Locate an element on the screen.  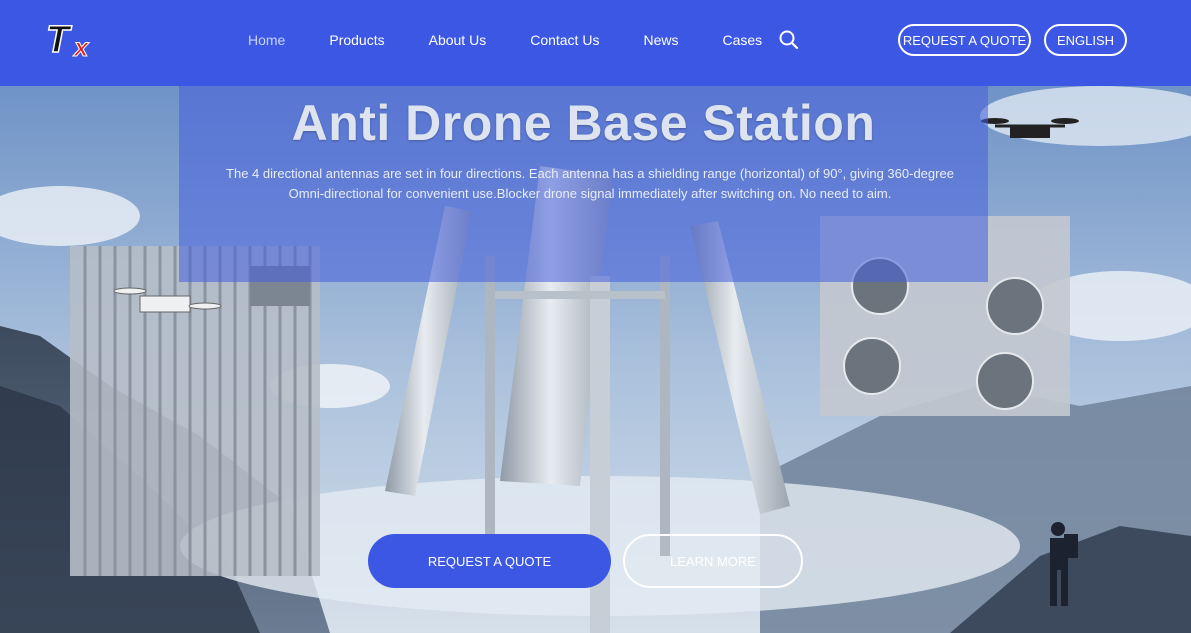
tx-logo-icon: T x is located at coordinates (67, 40).